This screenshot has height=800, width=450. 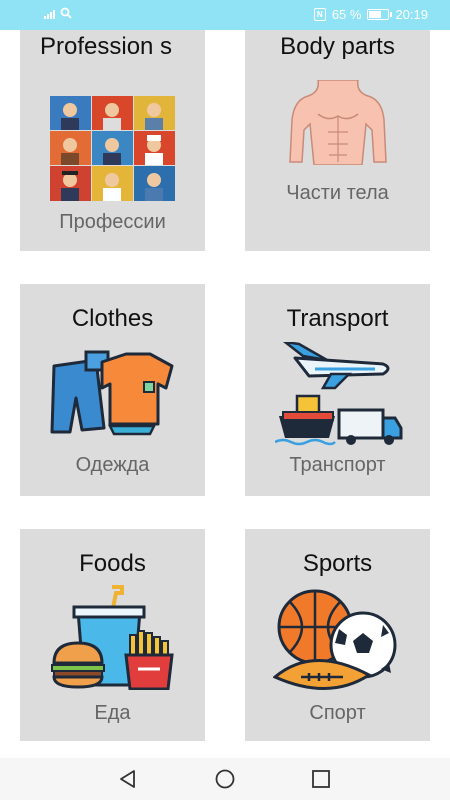 I want to click on home-circle-icon, so click(x=225, y=779).